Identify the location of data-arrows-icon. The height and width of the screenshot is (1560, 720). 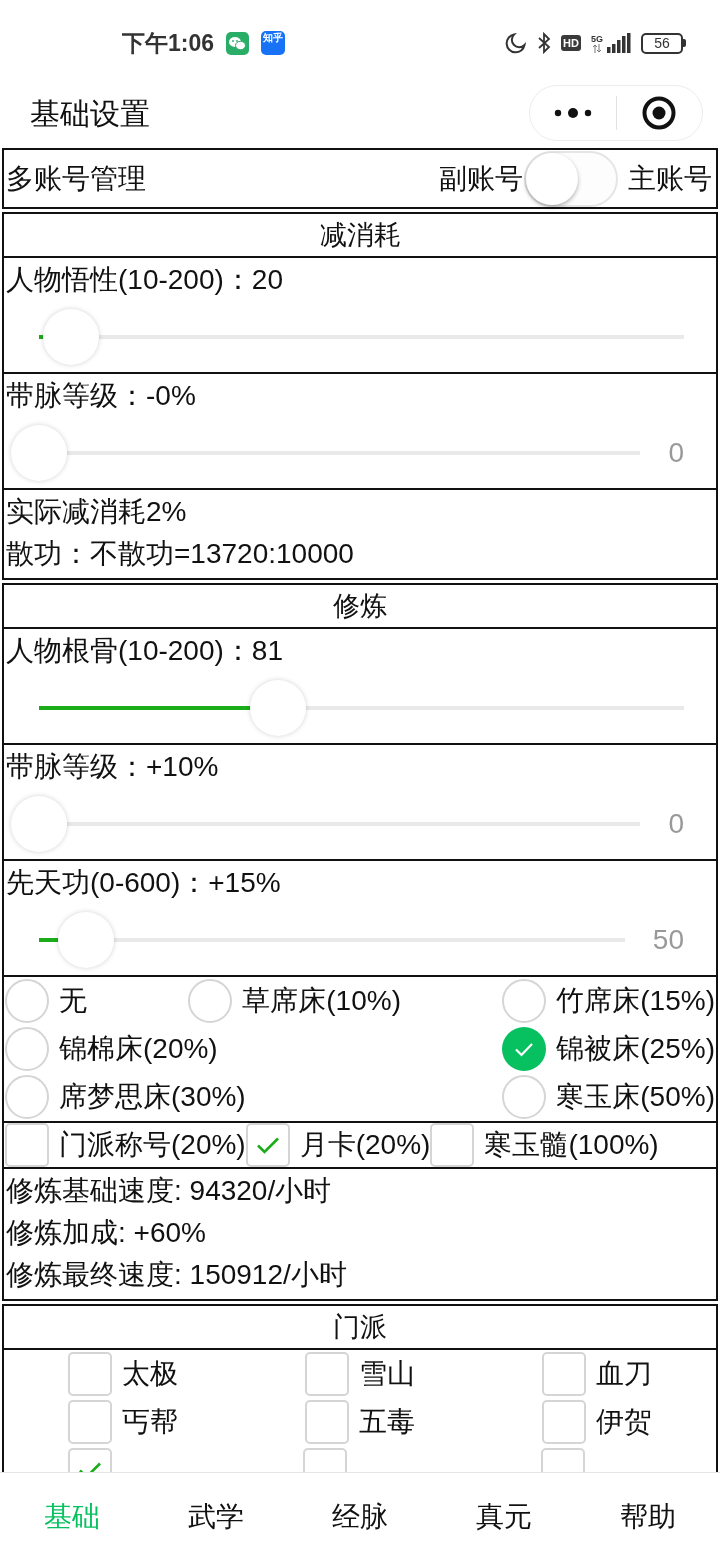
(597, 48).